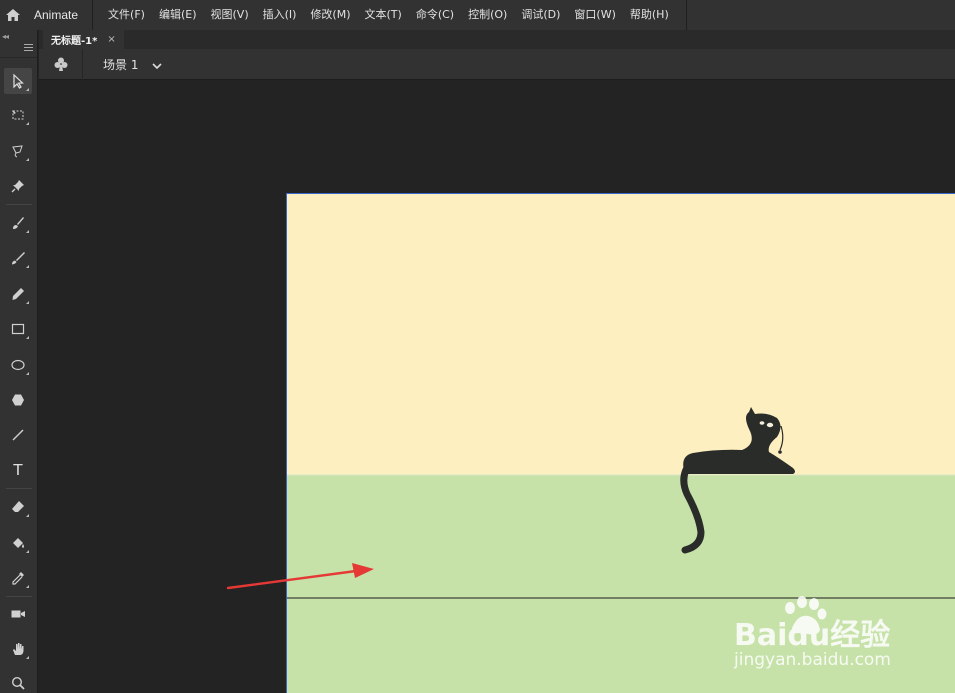 The height and width of the screenshot is (693, 955). Describe the element at coordinates (649, 15) in the screenshot. I see `menu-help: 帮助(H)` at that location.